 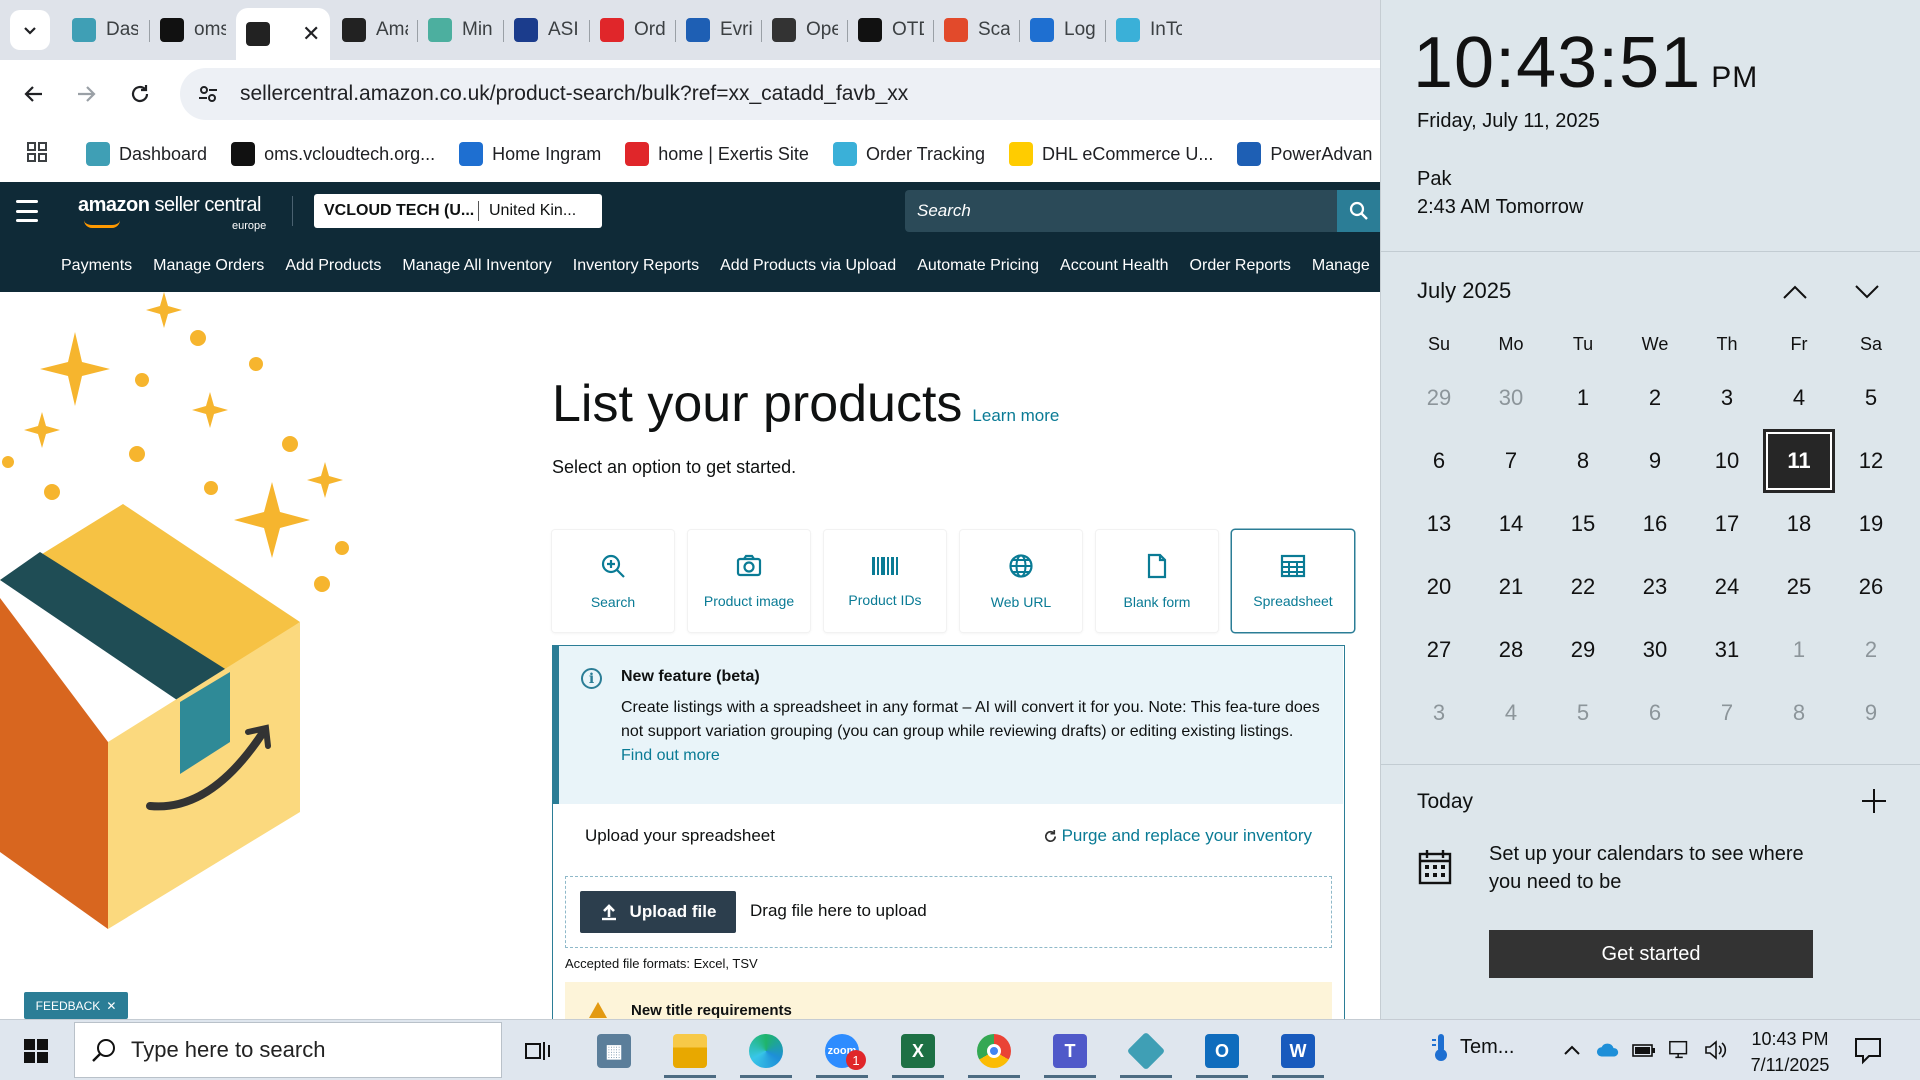 I want to click on word-app: W, so click(x=1298, y=1051).